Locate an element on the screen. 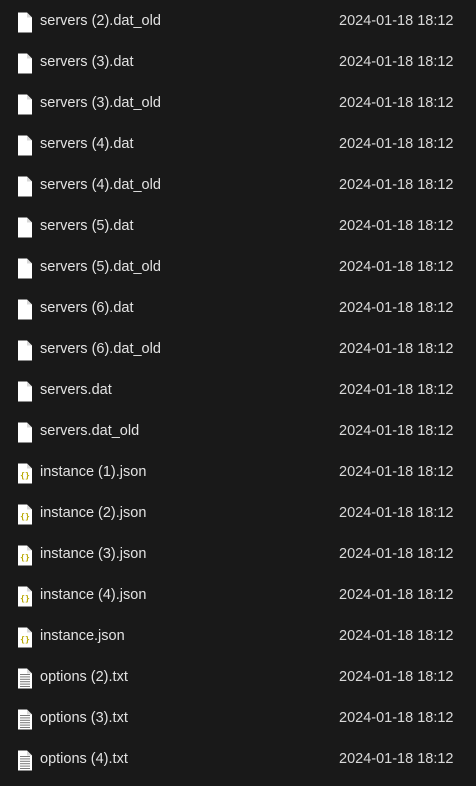 This screenshot has width=476, height=786. file-row: {} instance.json 2024-01-18 18:12 is located at coordinates (238, 636).